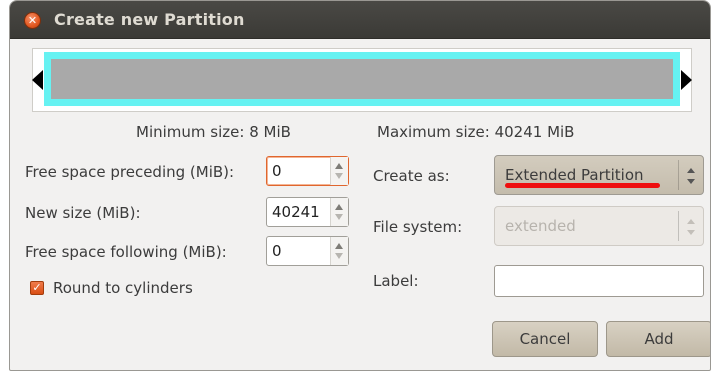 This screenshot has width=711, height=371. I want to click on new-size-input, so click(298, 212).